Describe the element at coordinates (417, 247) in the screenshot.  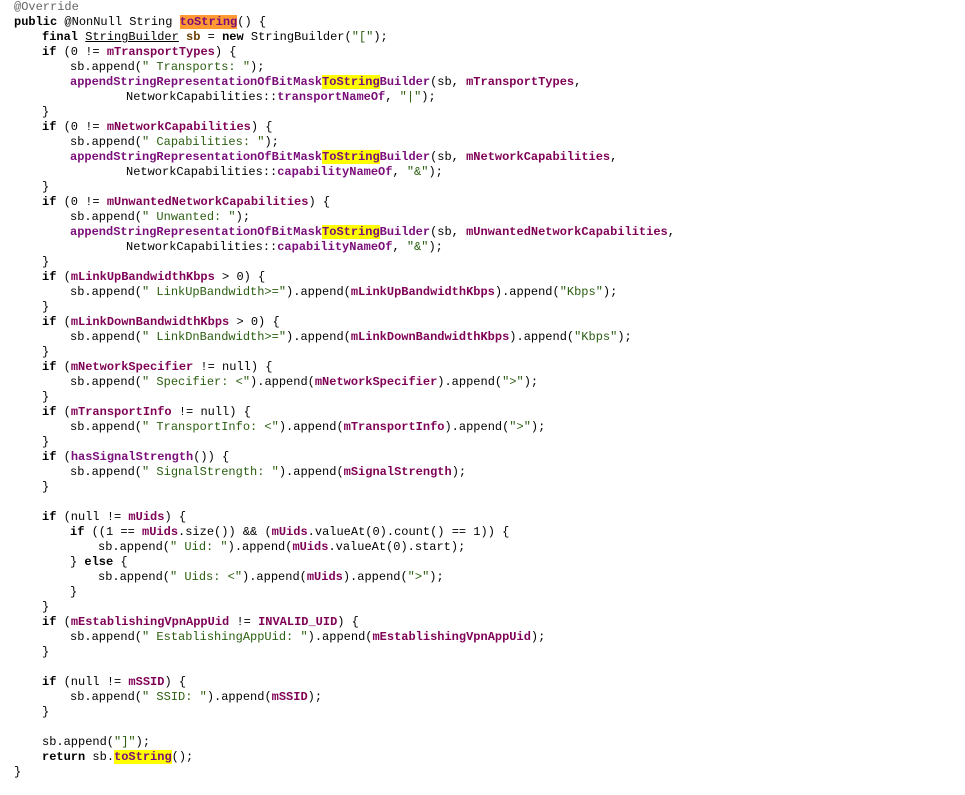
I see `code-token: "&"` at that location.